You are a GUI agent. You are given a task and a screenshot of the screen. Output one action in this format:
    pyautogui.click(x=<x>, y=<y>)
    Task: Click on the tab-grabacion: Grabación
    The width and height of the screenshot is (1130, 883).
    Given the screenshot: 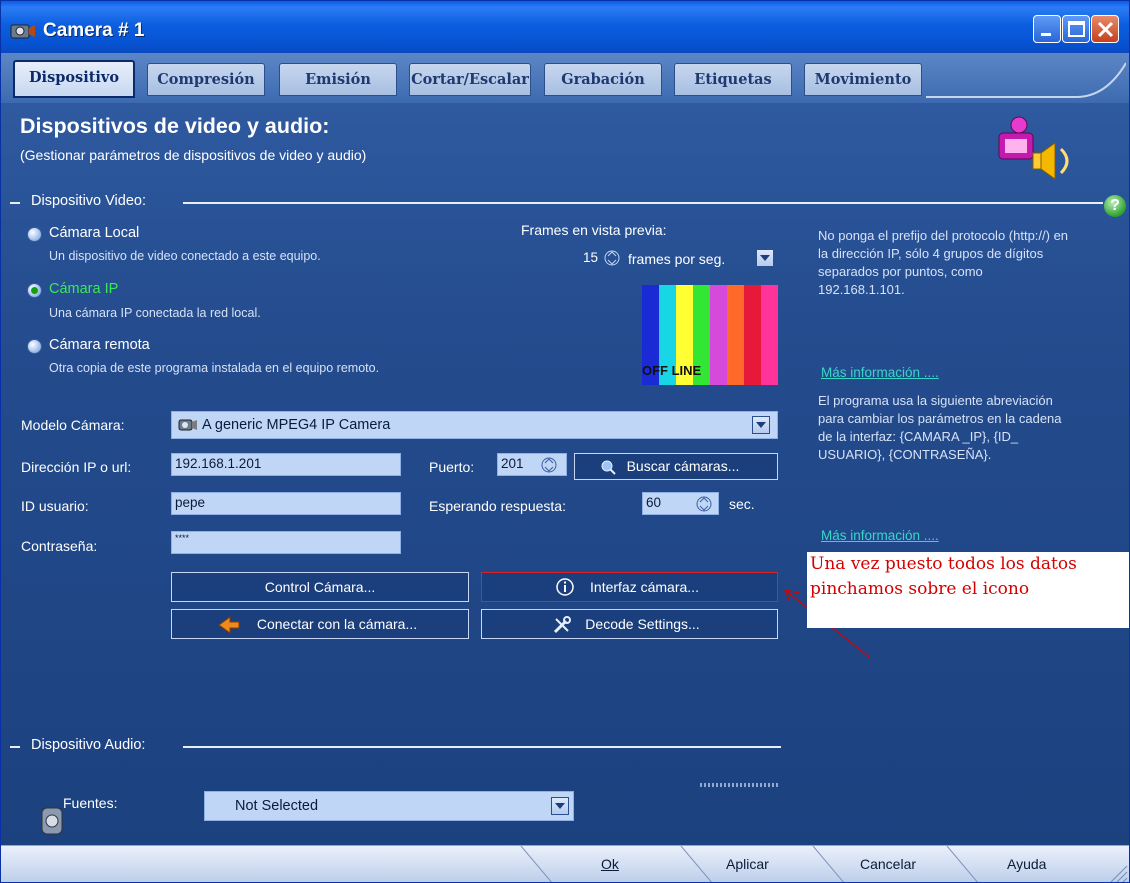 What is the action you would take?
    pyautogui.click(x=603, y=79)
    